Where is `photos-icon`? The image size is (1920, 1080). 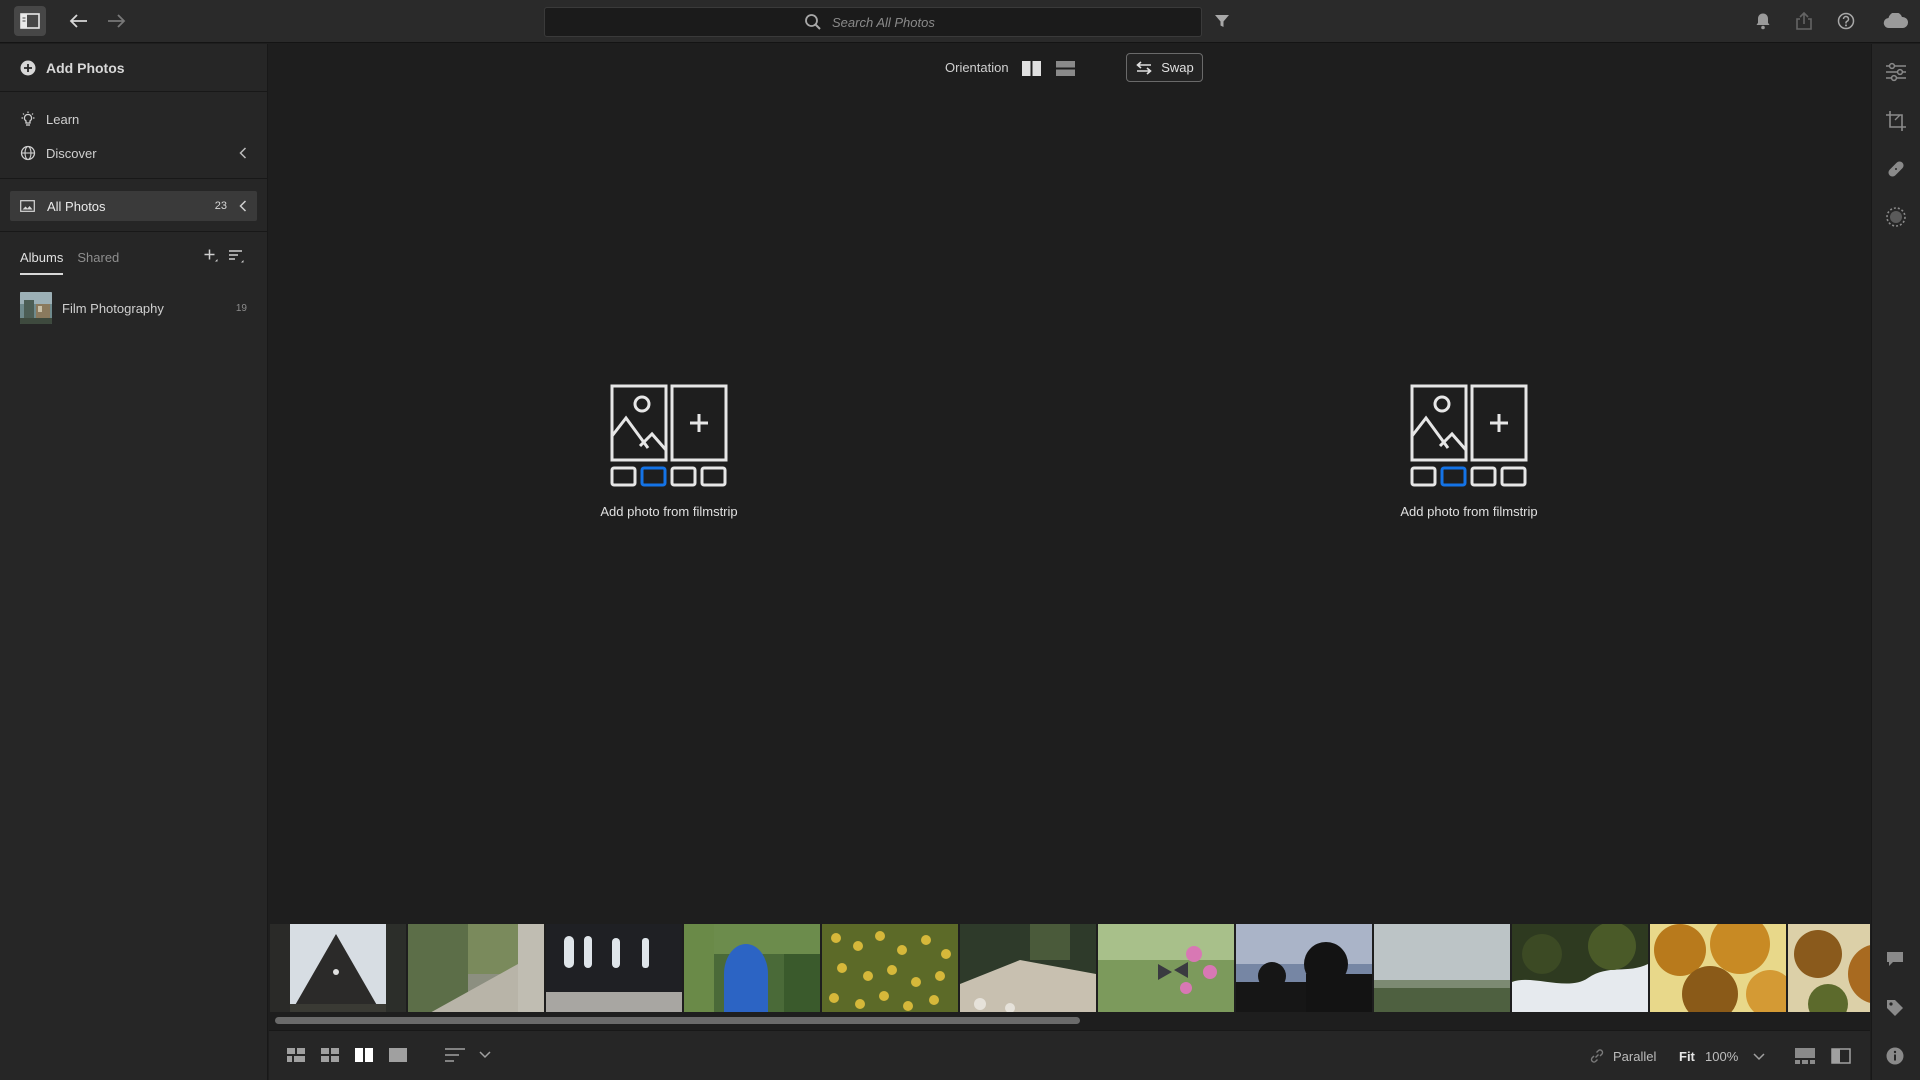 photos-icon is located at coordinates (27, 206).